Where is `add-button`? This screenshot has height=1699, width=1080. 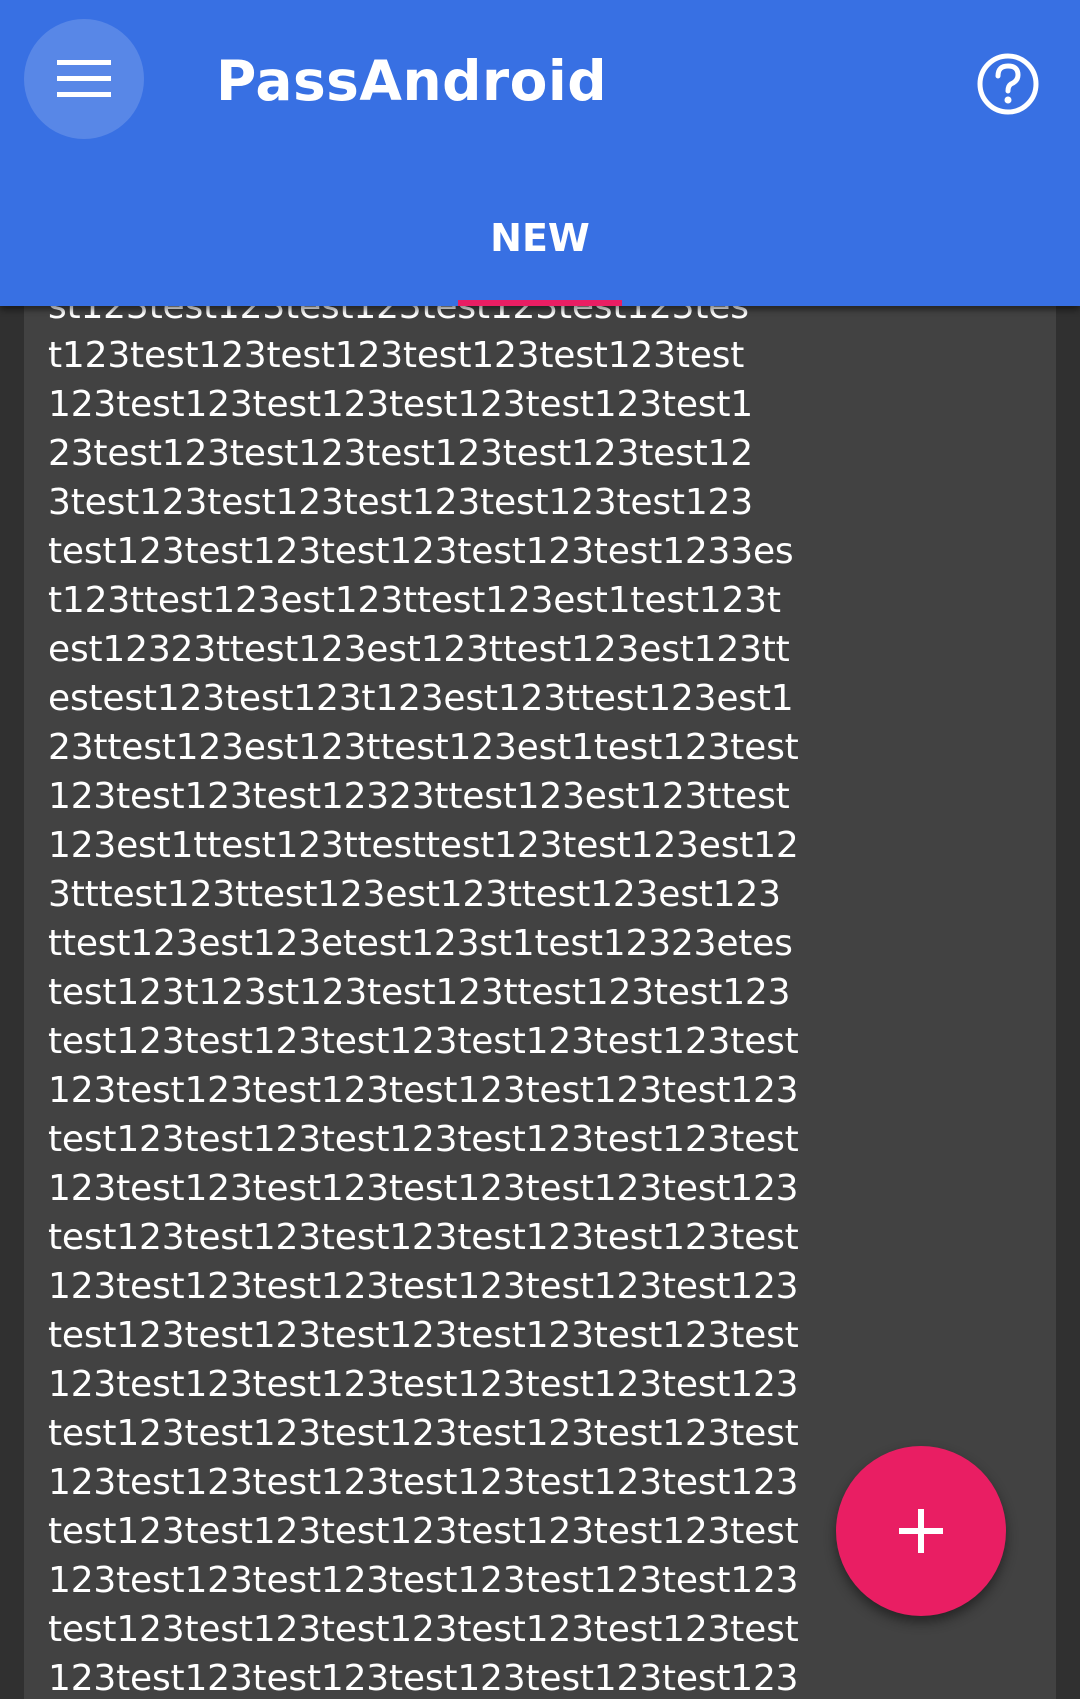 add-button is located at coordinates (921, 1531).